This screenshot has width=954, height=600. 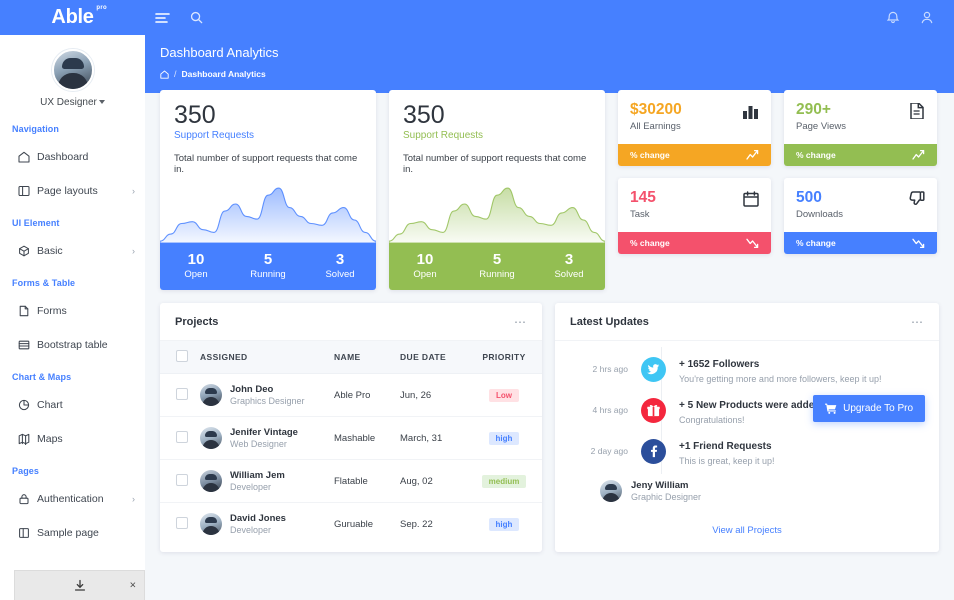 I want to click on stat-card-top: 290+ Page Views, so click(x=860, y=117).